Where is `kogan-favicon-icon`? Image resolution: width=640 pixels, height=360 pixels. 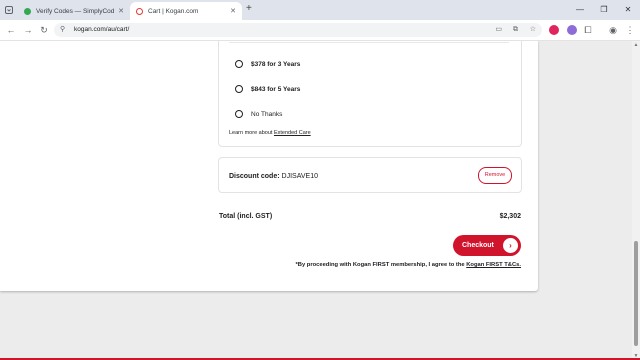 kogan-favicon-icon is located at coordinates (139, 11).